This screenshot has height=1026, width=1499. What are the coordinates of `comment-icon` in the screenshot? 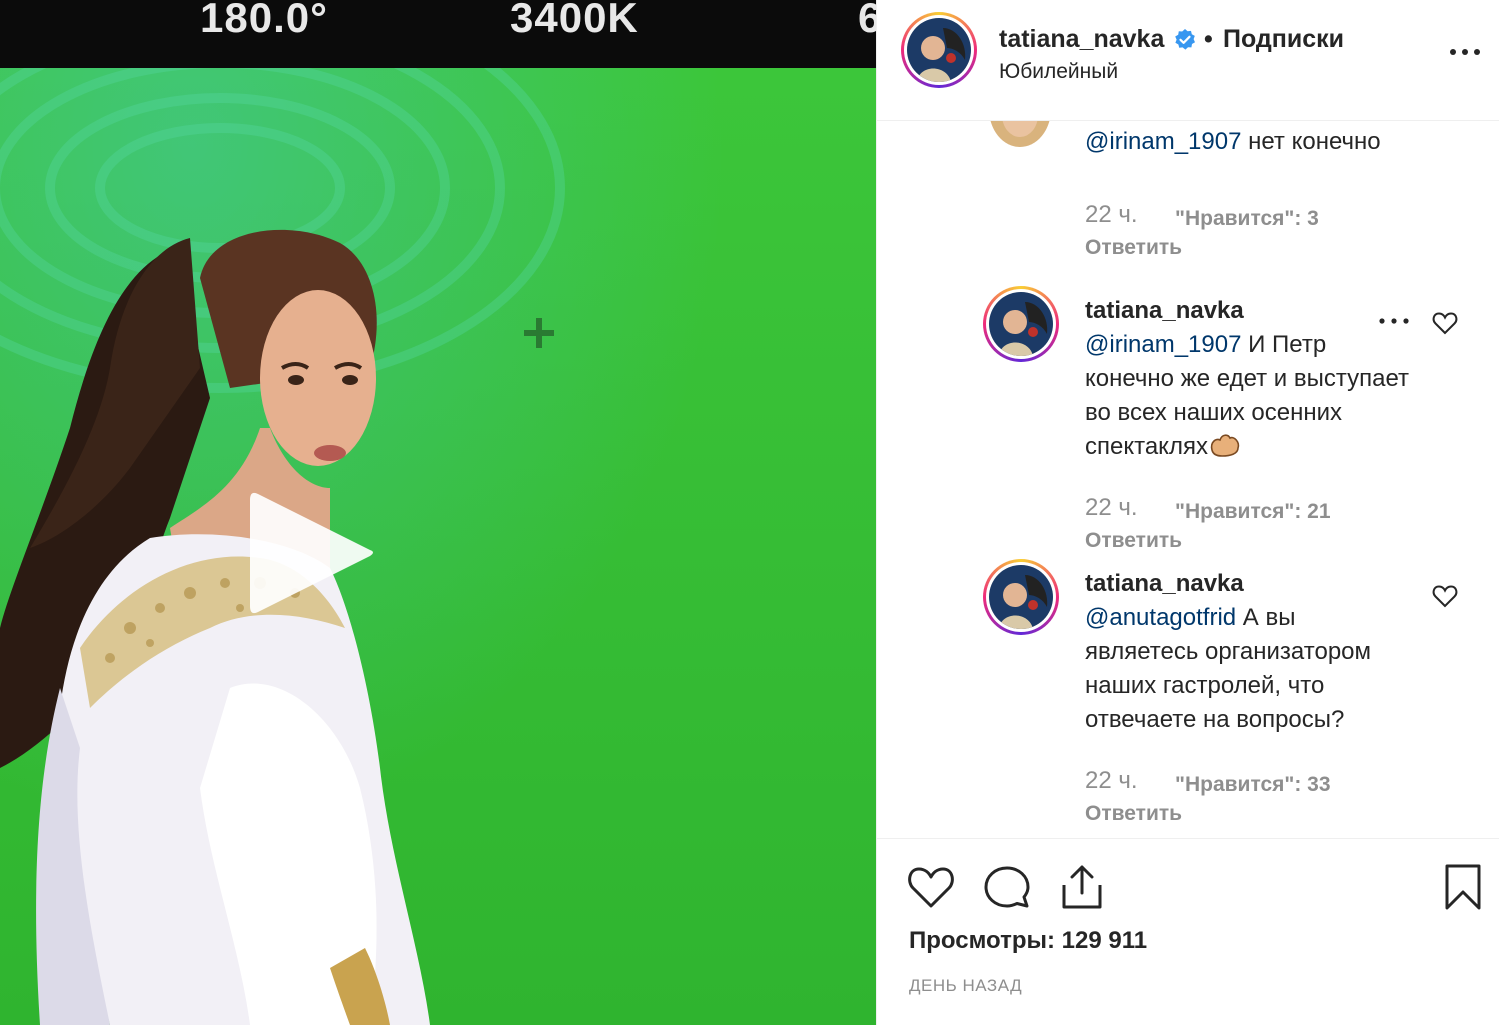 It's located at (1007, 887).